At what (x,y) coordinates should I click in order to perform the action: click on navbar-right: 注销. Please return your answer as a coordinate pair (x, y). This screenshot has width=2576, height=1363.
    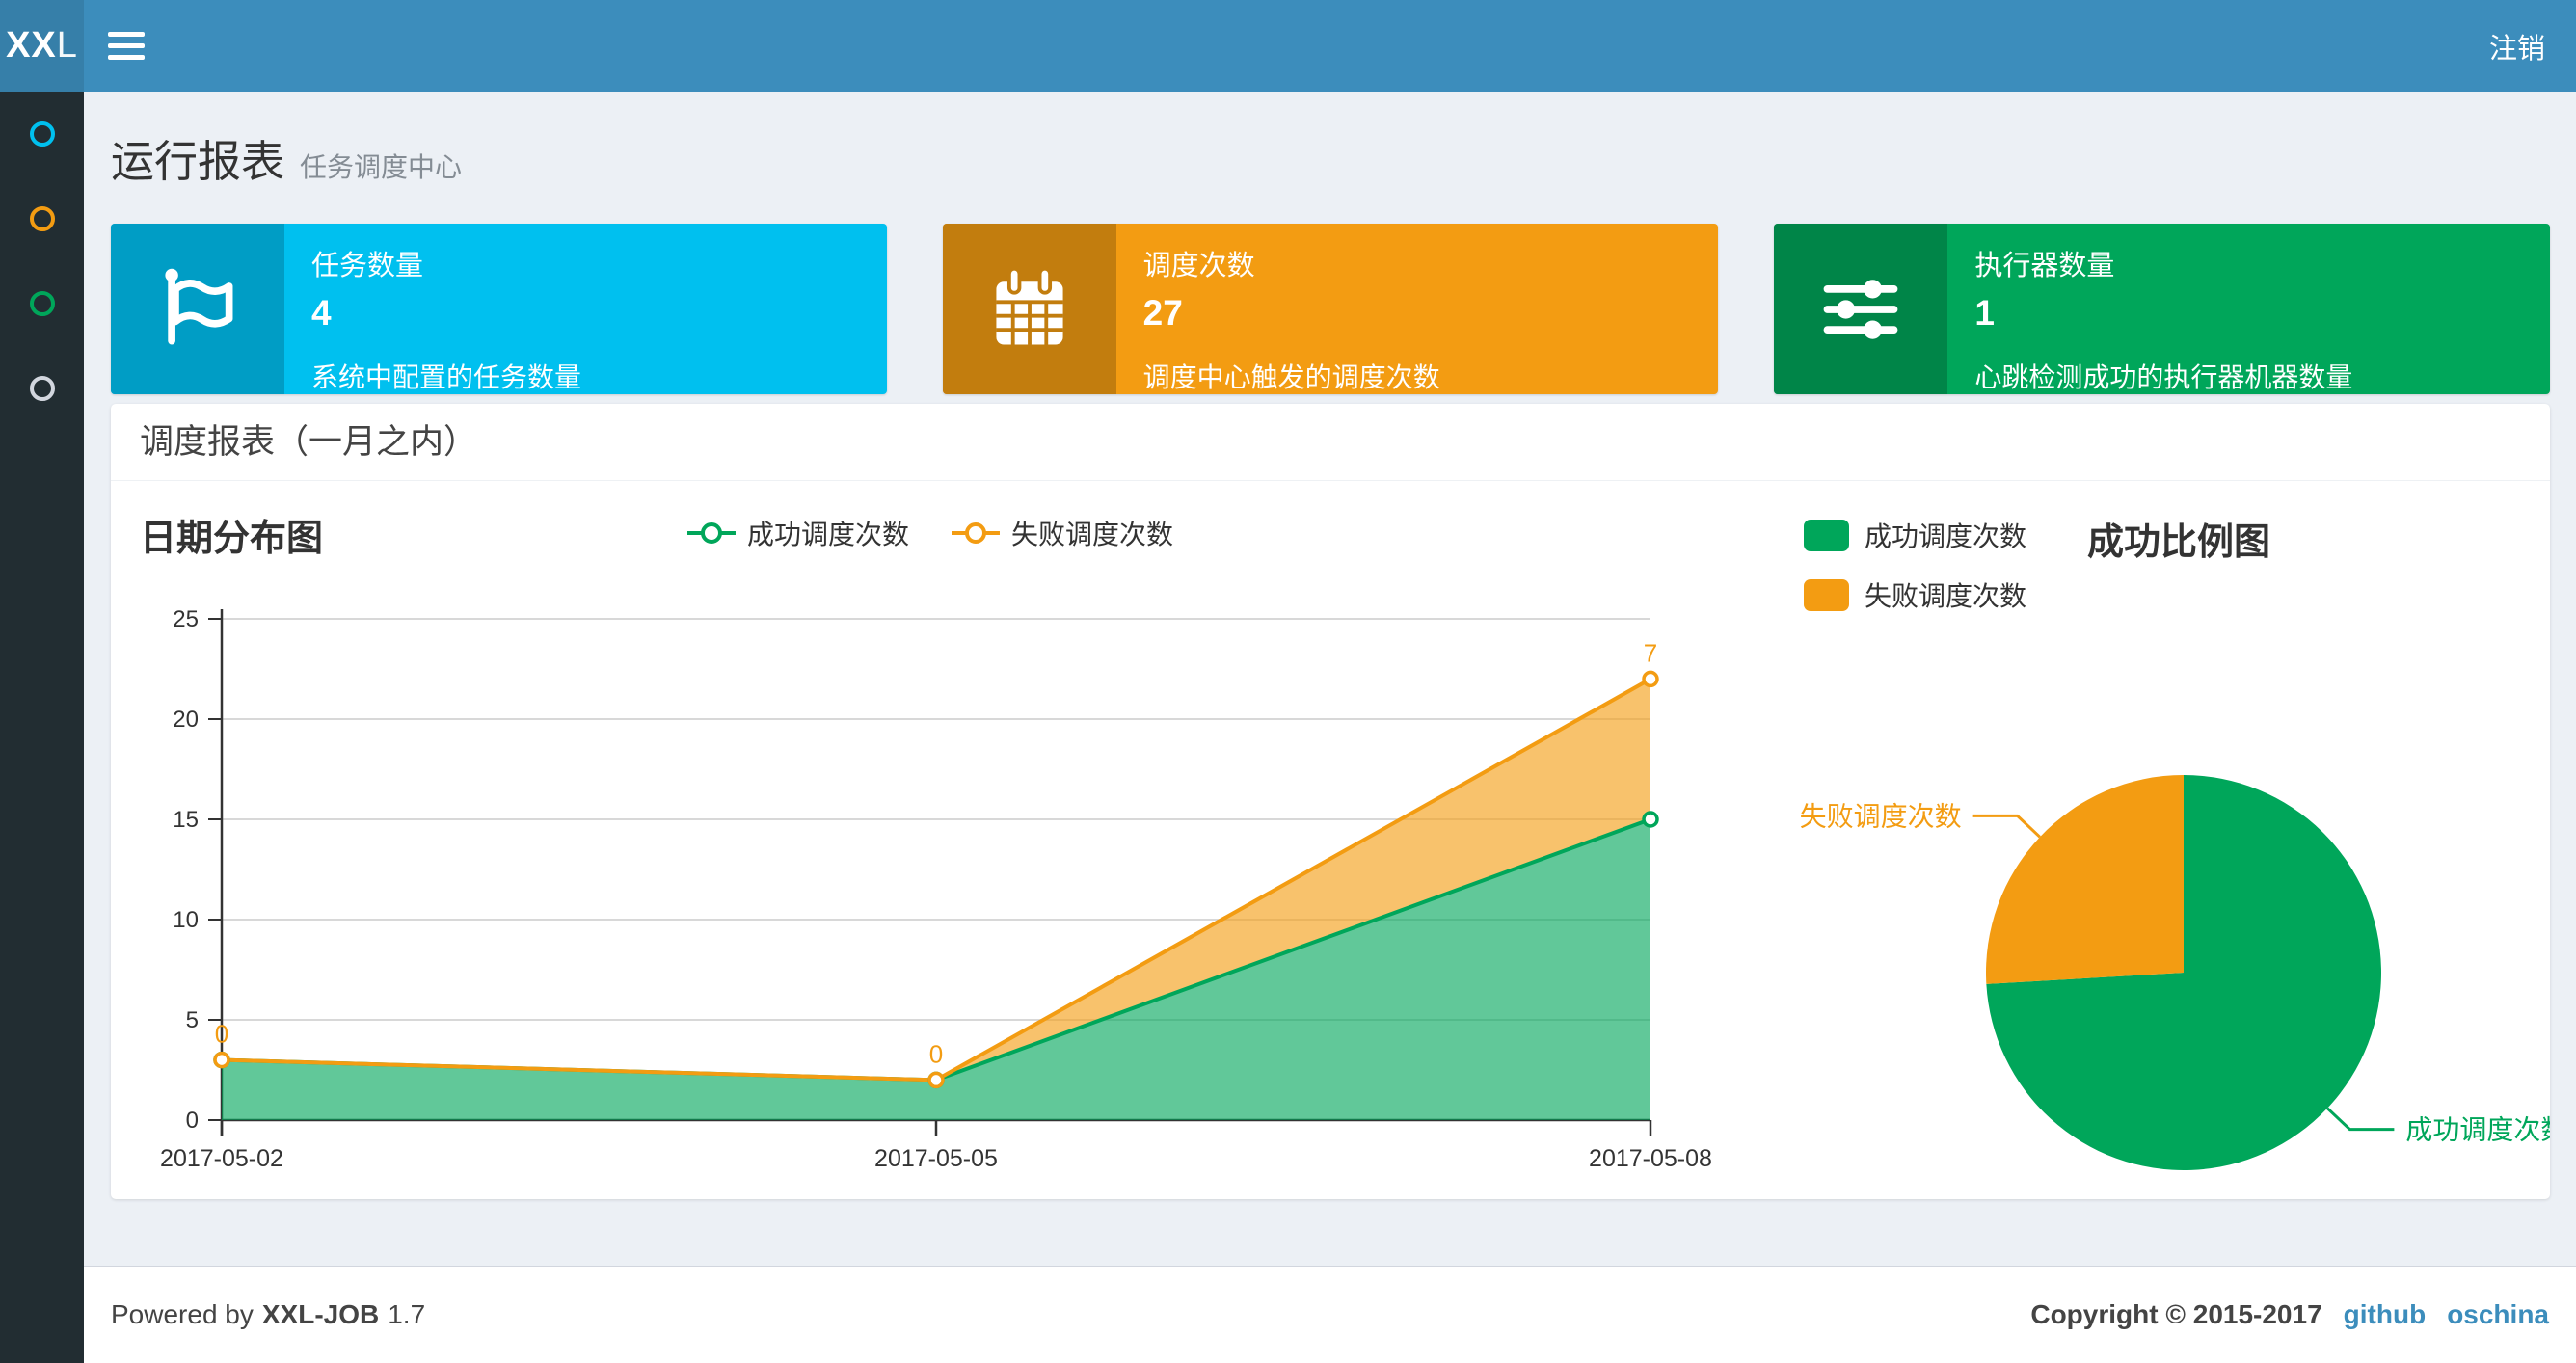
    Looking at the image, I should click on (2532, 46).